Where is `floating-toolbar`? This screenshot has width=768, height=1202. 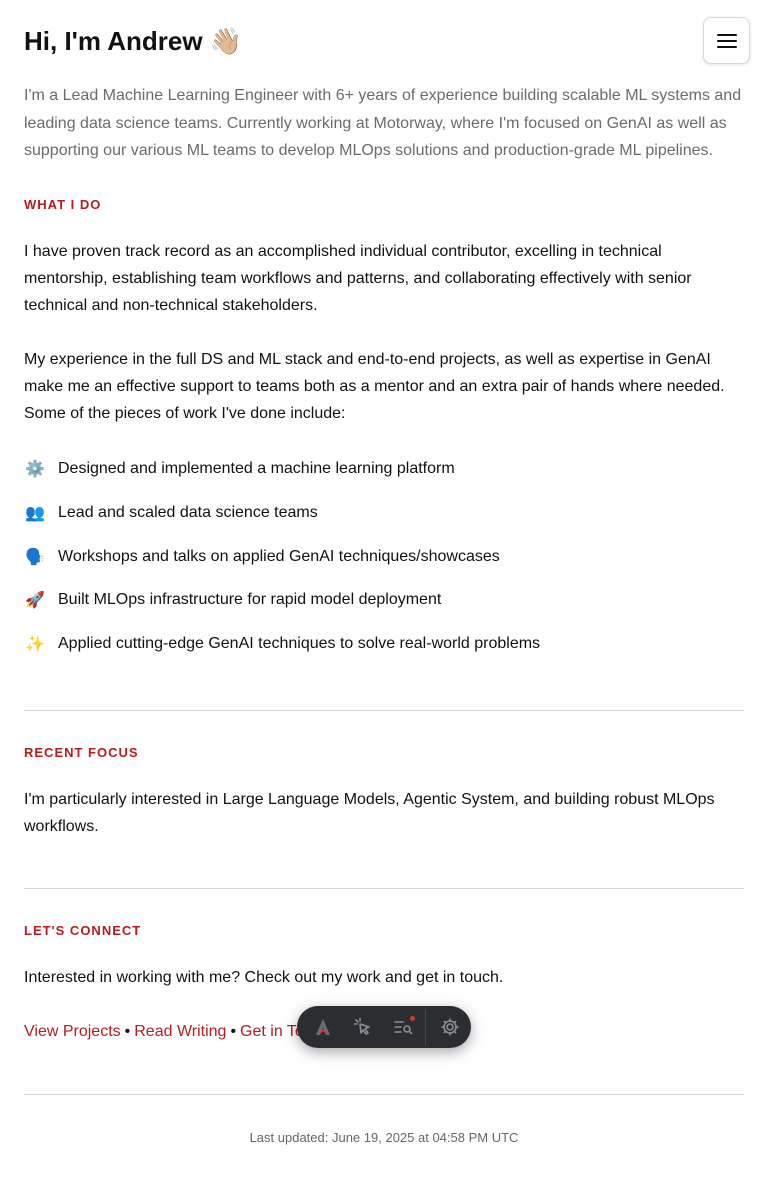 floating-toolbar is located at coordinates (384, 1027).